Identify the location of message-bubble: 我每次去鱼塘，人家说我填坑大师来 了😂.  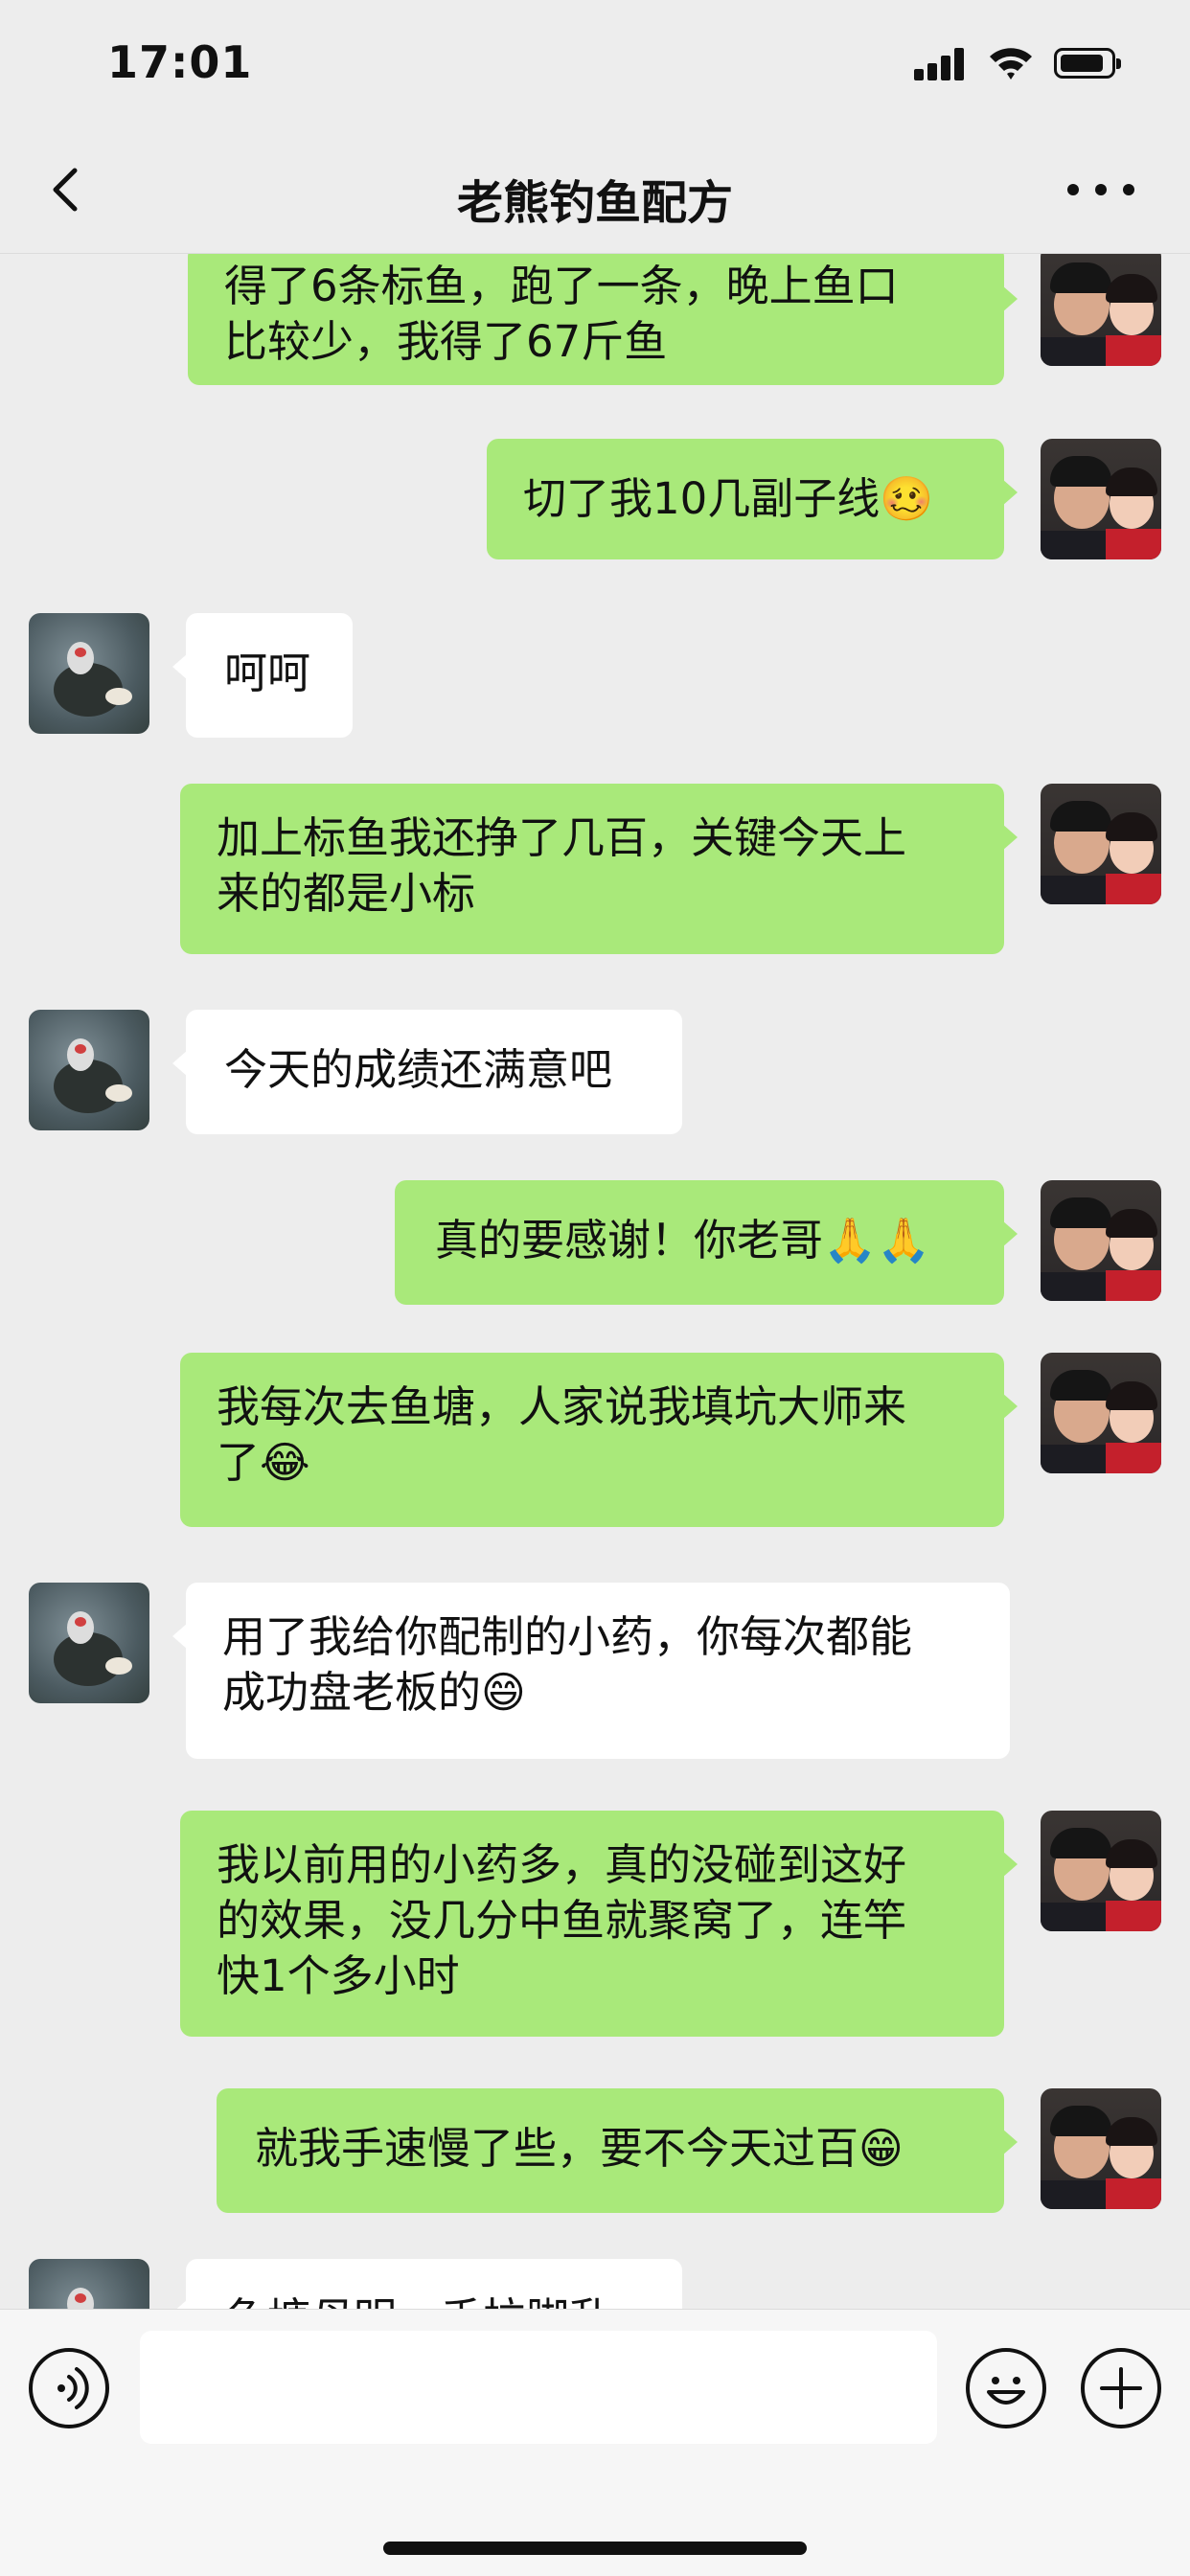
(599, 1440).